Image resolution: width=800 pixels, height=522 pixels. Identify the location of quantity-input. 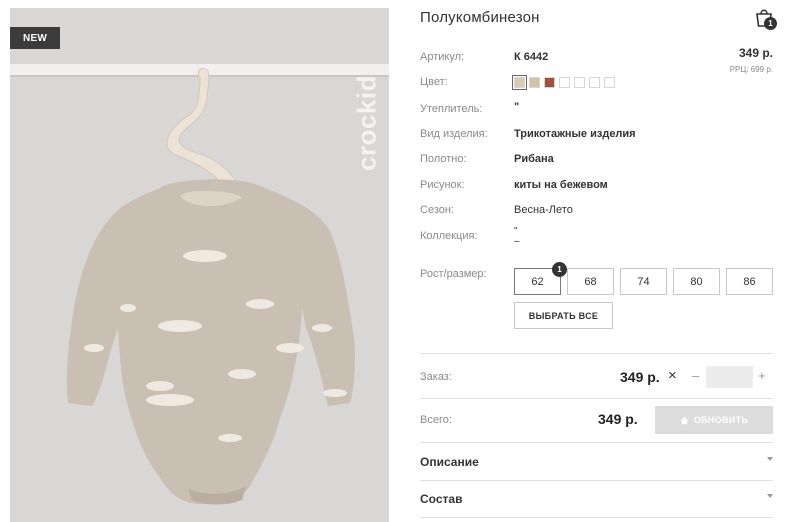
(729, 377).